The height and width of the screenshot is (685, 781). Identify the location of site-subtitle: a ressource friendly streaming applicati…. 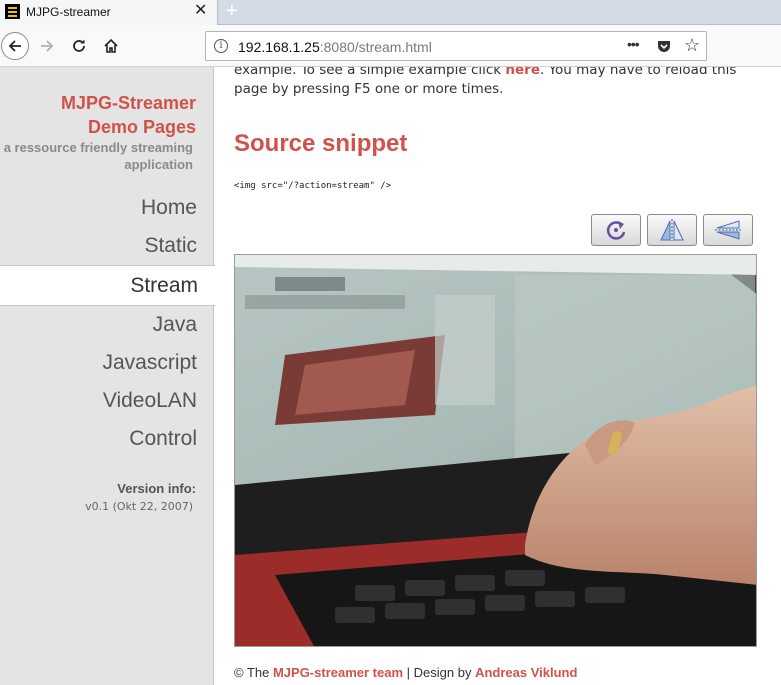
(98, 156).